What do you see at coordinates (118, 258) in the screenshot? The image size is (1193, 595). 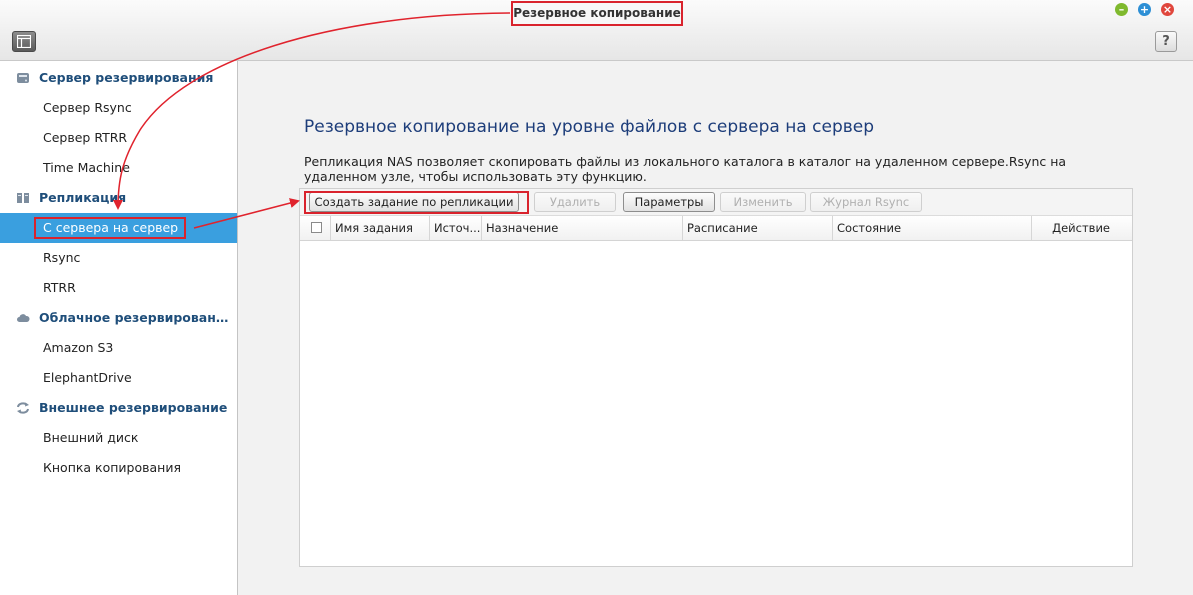 I see `sidebar-item-rsync: Rsync` at bounding box center [118, 258].